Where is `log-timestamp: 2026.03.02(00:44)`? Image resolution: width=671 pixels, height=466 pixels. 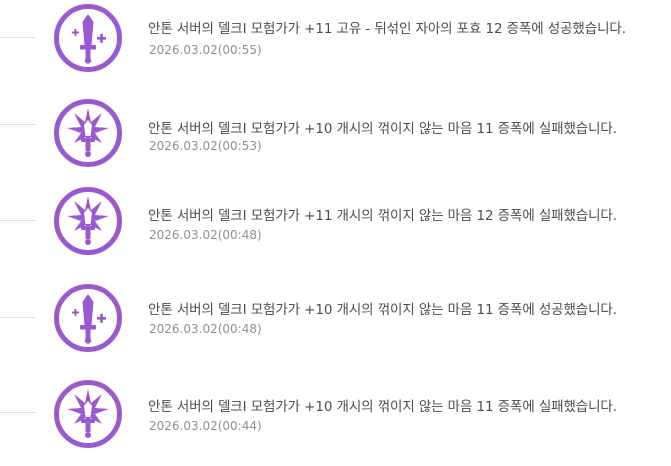
log-timestamp: 2026.03.02(00:44) is located at coordinates (205, 426).